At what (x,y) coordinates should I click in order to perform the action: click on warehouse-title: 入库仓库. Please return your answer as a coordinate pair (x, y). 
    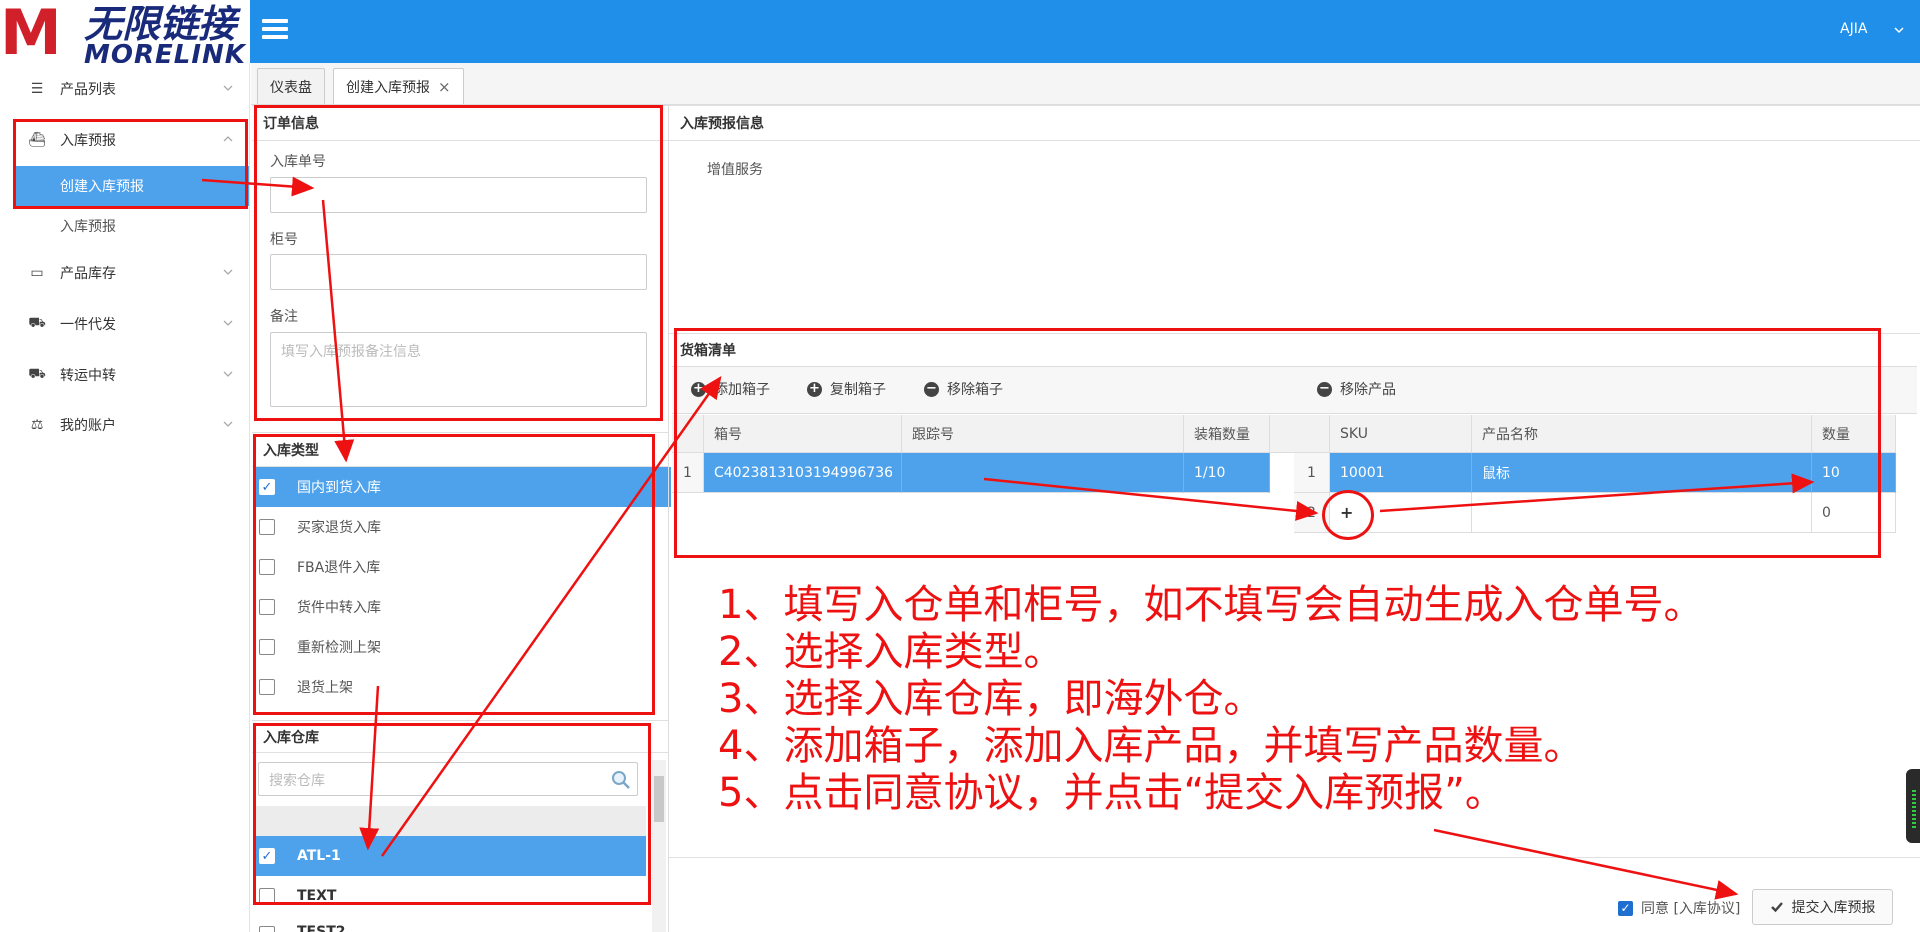
    Looking at the image, I should click on (291, 738).